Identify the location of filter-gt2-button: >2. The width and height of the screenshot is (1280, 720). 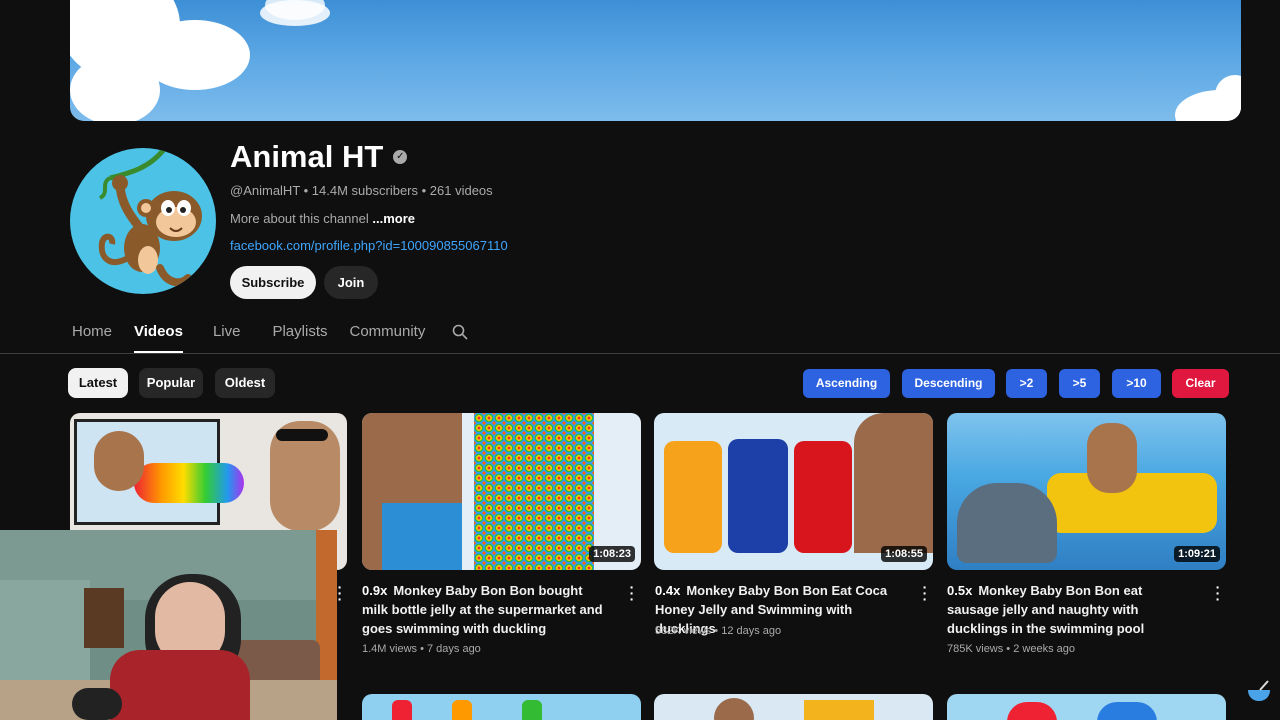
(1026, 383).